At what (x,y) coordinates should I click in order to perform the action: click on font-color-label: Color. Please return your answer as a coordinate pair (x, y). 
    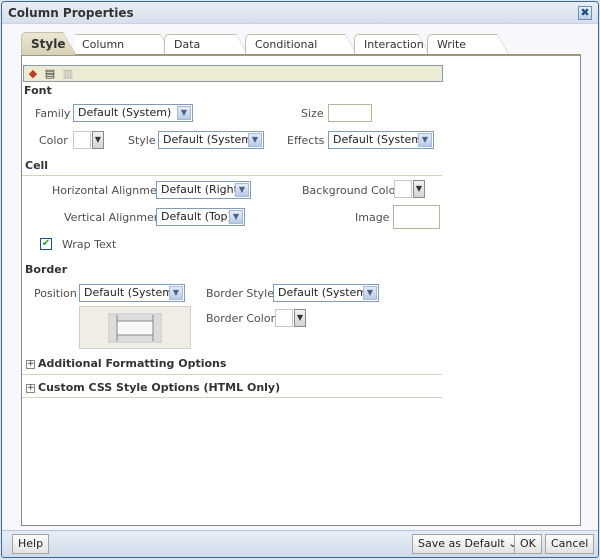
    Looking at the image, I should click on (53, 140).